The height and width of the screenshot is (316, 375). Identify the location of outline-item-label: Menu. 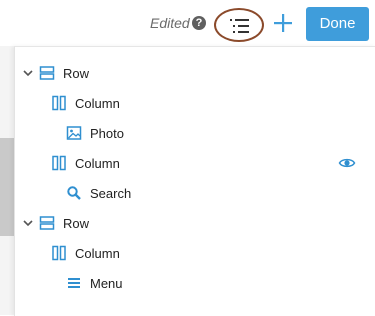
(106, 283).